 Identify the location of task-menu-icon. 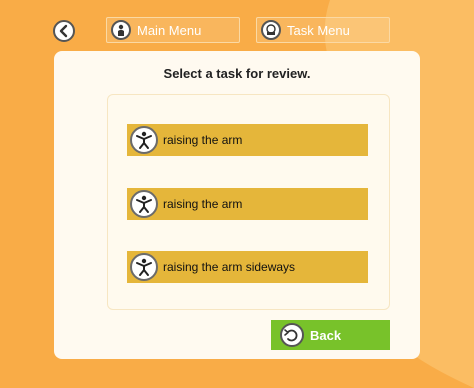
(271, 30).